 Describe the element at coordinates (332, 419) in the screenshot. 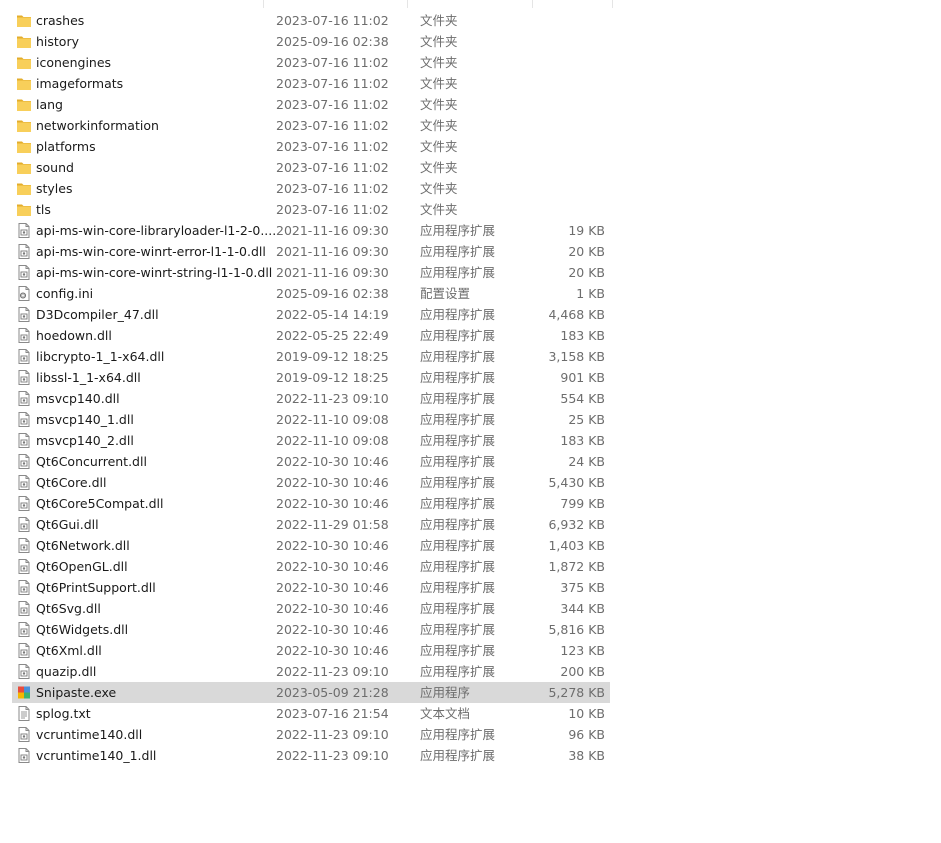

I see `file-date-modified: 2022-11-10 09:08` at that location.